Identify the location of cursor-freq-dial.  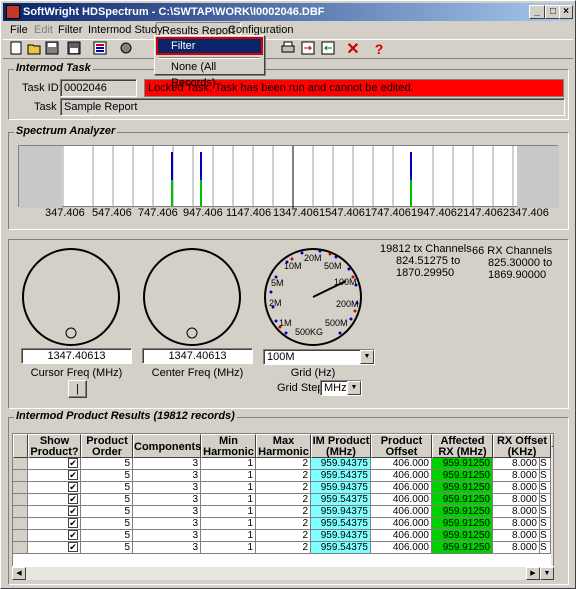
(71, 297).